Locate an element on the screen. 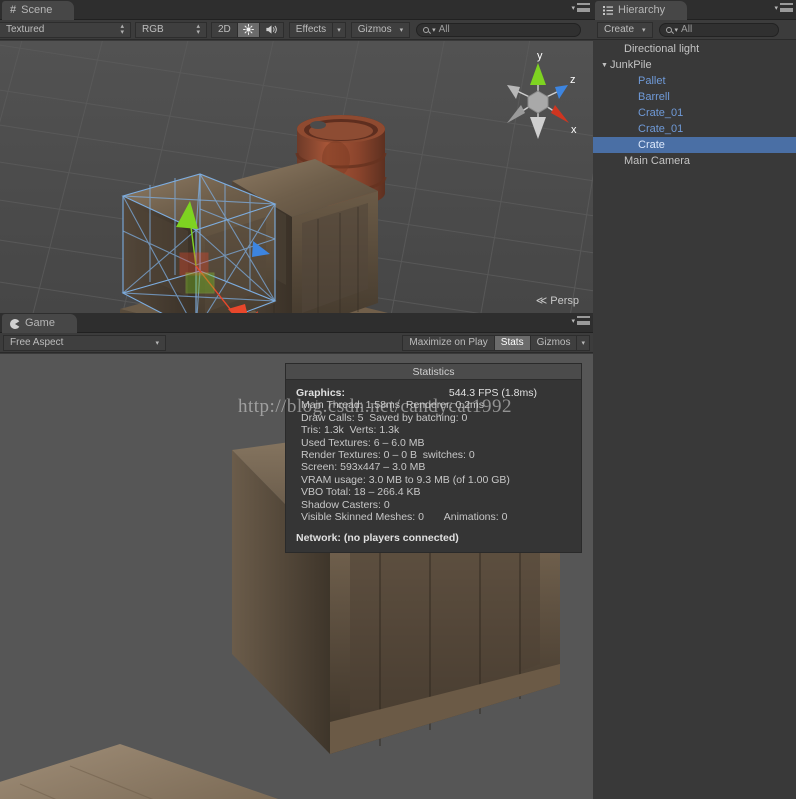  hierarchy-item-main-camera: Main Camera is located at coordinates (694, 161).